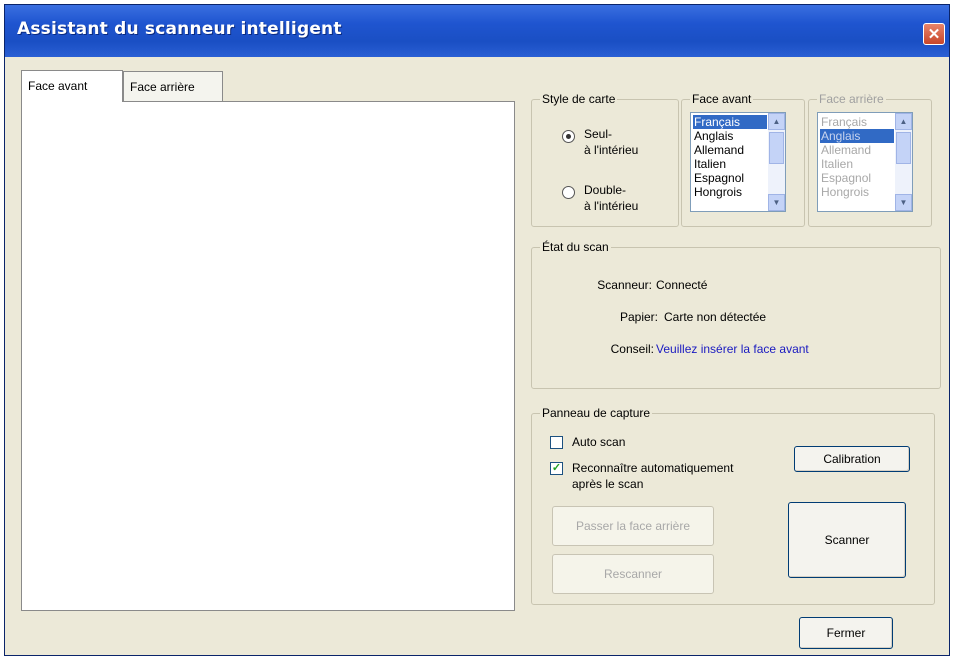 The image size is (957, 662). Describe the element at coordinates (851, 99) in the screenshot. I see `back-language-legend: Face arrière` at that location.